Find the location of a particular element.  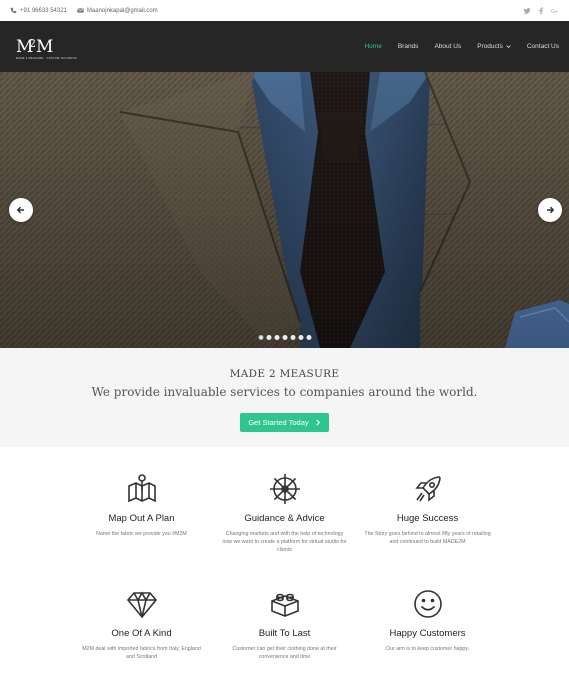

feature-title: Guidance & Advice is located at coordinates (284, 518).